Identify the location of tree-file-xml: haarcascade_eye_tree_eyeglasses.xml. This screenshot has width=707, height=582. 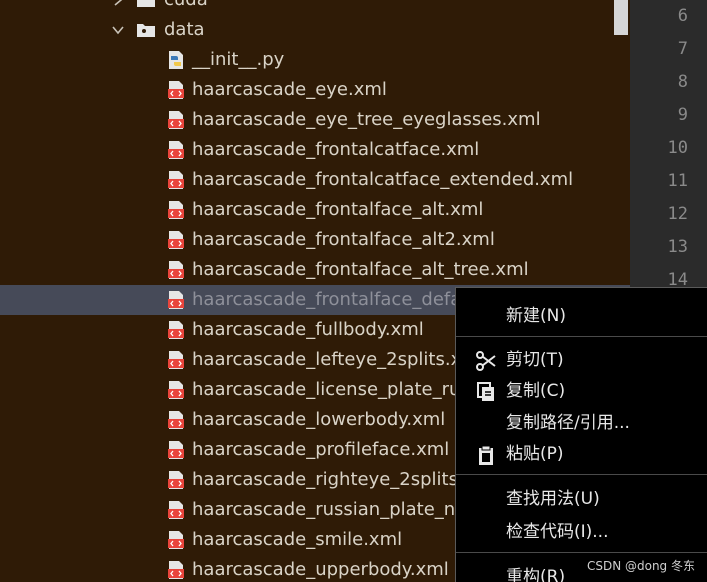
(315, 120).